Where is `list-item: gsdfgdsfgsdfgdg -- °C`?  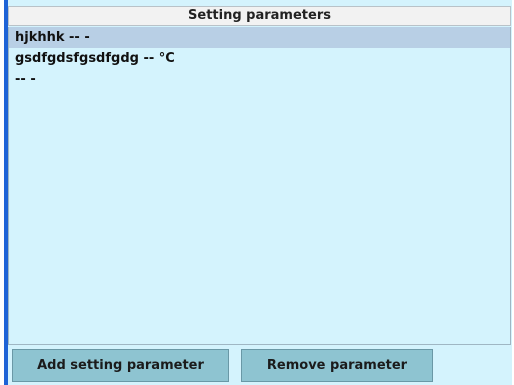
list-item: gsdfgdsfgsdfgdg -- °C is located at coordinates (259, 58).